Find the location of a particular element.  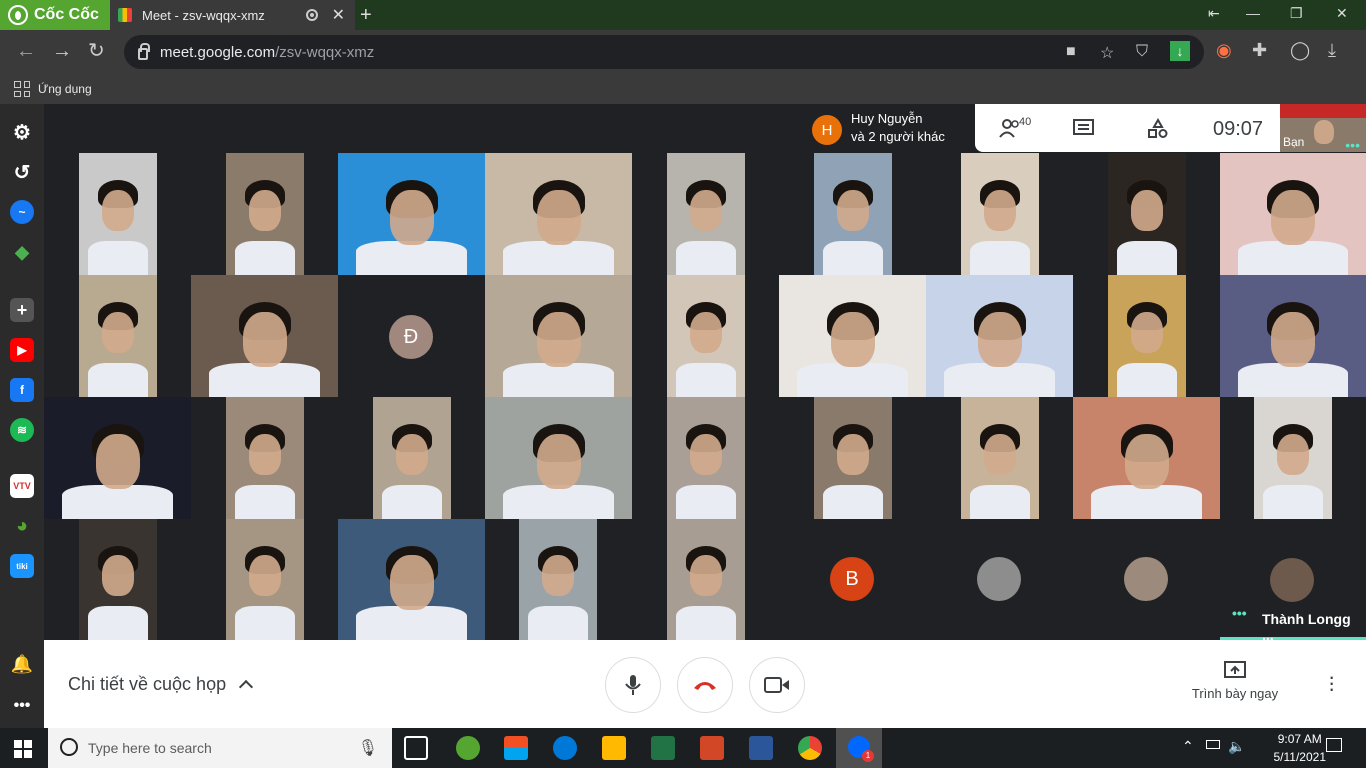

chat-icon is located at coordinates (1084, 129).